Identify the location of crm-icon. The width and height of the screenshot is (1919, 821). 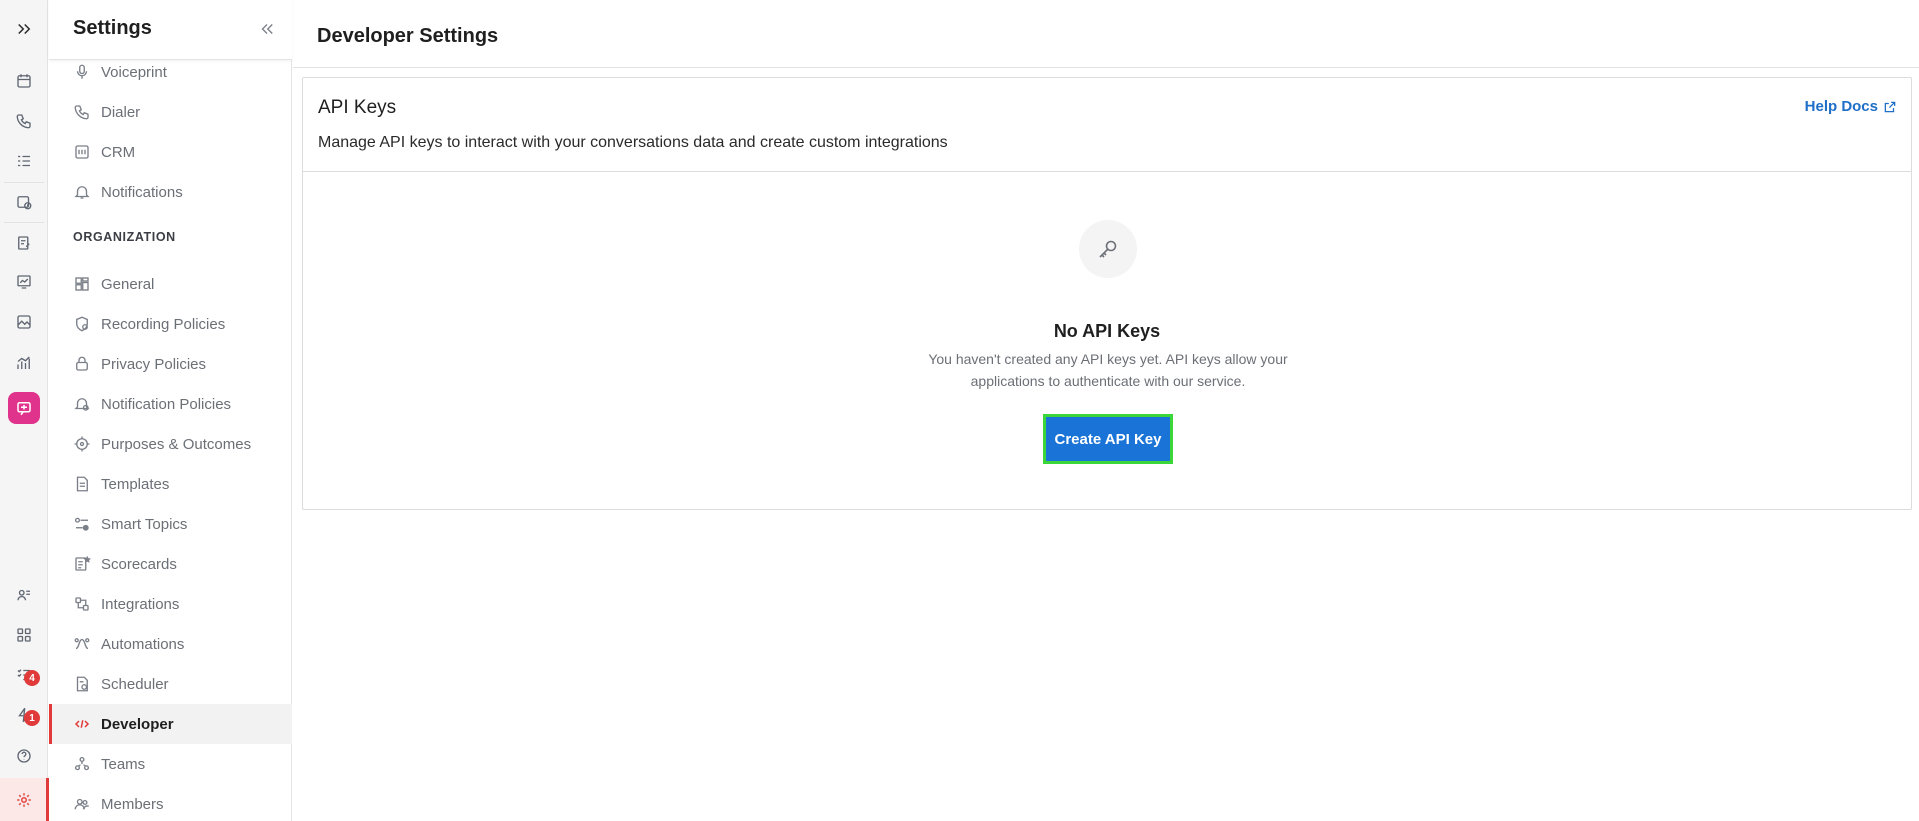
(82, 152).